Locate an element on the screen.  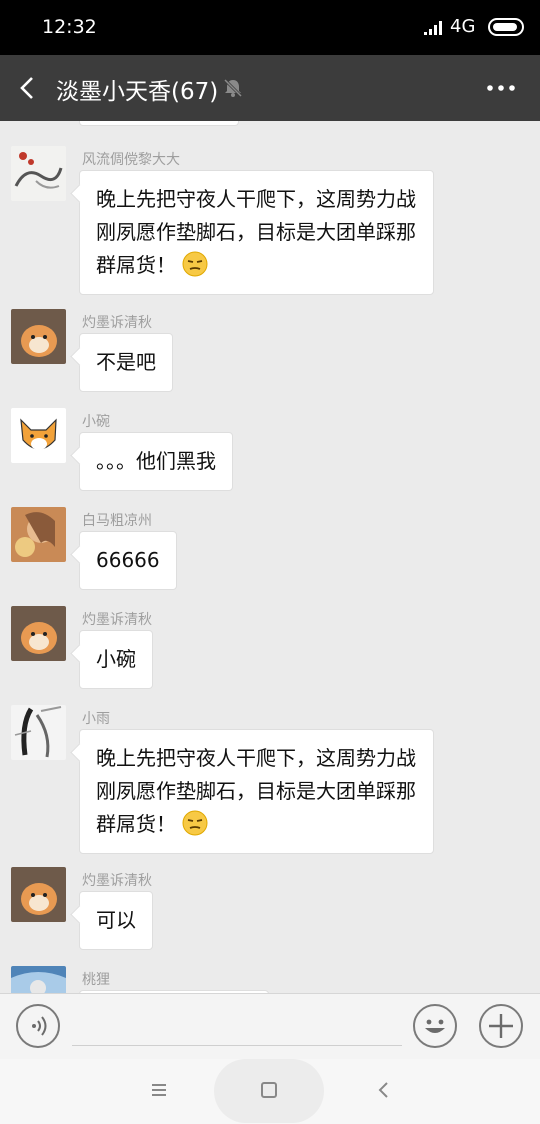
message-bubble: 可以 is located at coordinates (116, 920).